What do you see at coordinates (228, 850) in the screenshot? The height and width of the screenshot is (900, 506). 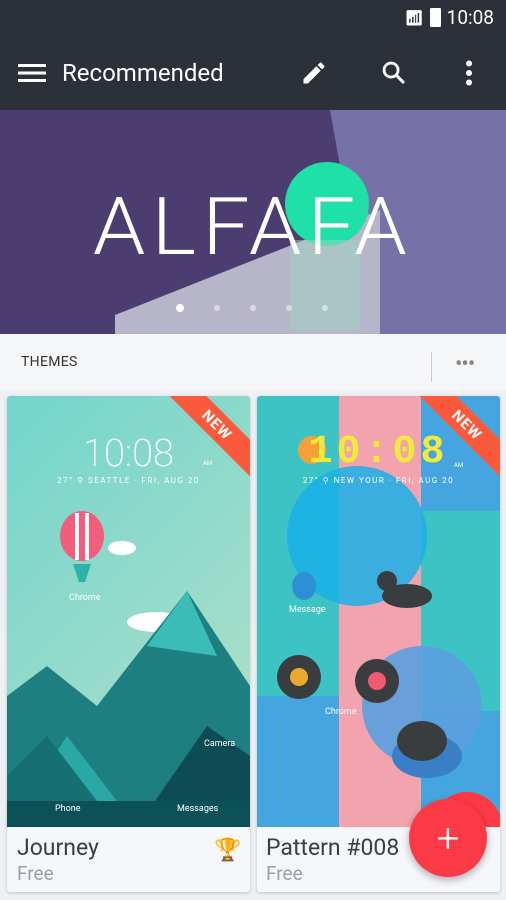 I see `trophy-icon: 🏆` at bounding box center [228, 850].